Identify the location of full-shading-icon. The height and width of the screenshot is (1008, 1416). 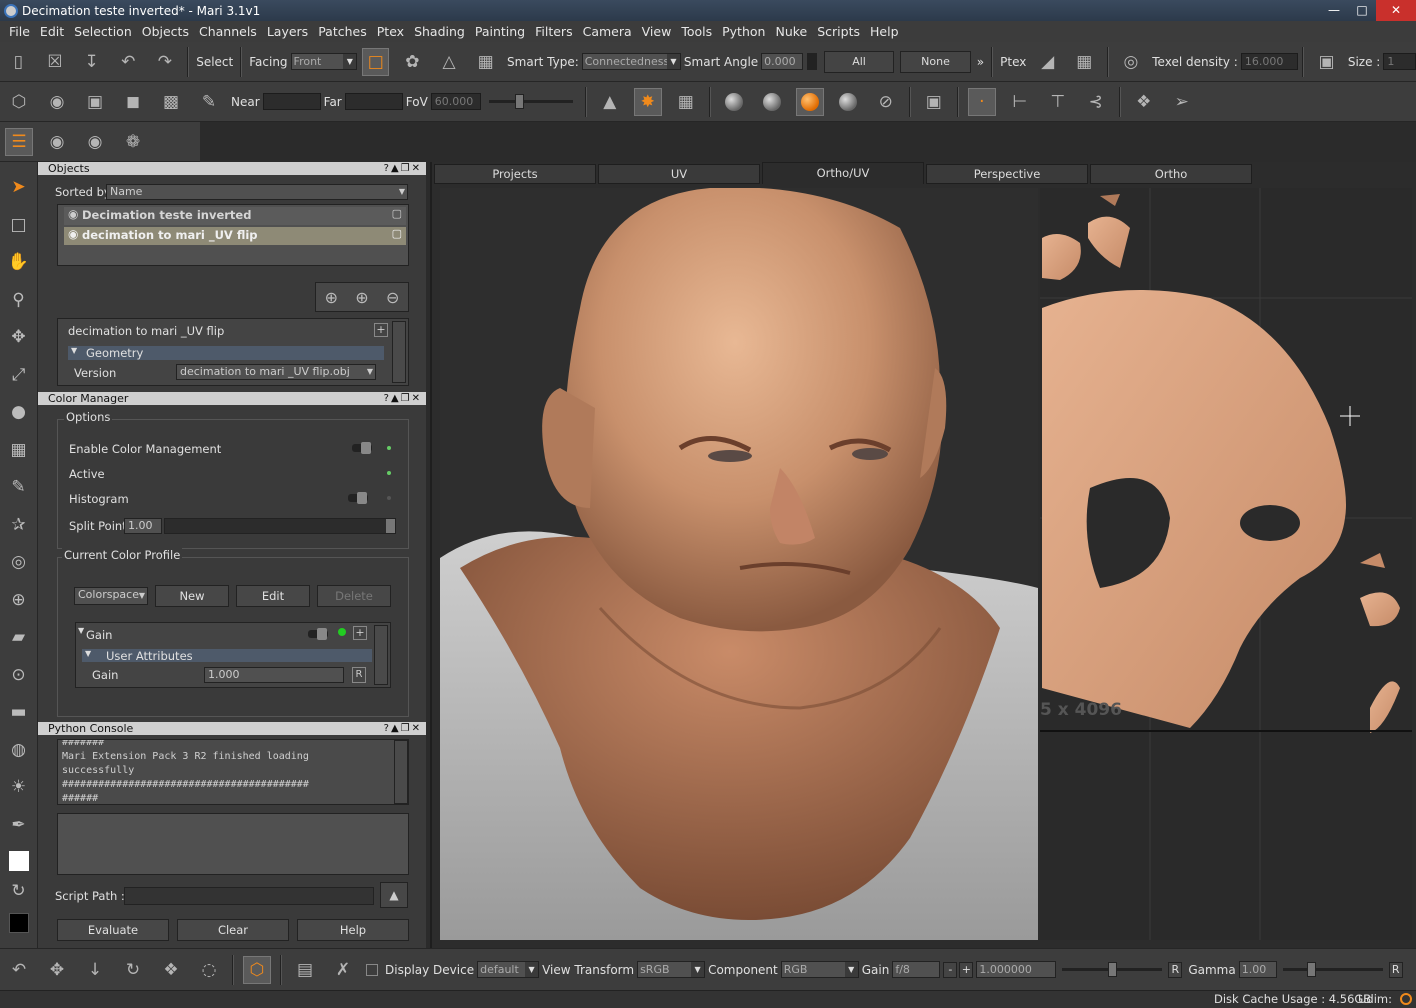
(809, 101).